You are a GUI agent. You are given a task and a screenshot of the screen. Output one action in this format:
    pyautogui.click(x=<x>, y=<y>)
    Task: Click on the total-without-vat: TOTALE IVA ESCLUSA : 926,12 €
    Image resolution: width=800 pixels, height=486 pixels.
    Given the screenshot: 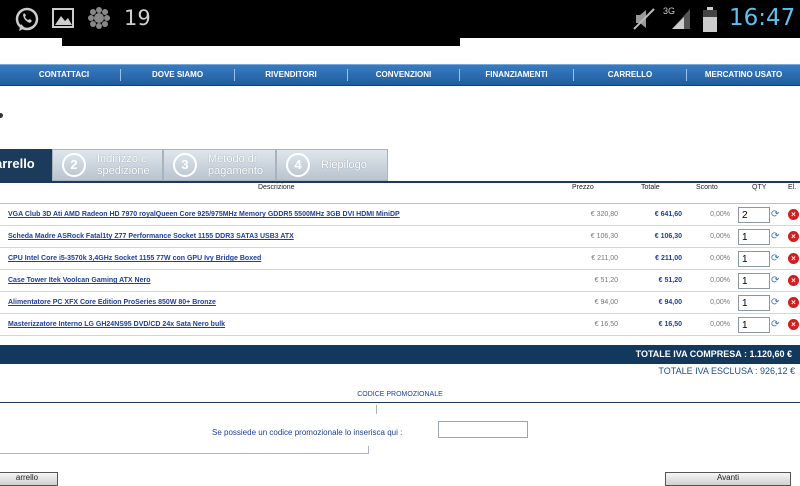 What is the action you would take?
    pyautogui.click(x=726, y=371)
    